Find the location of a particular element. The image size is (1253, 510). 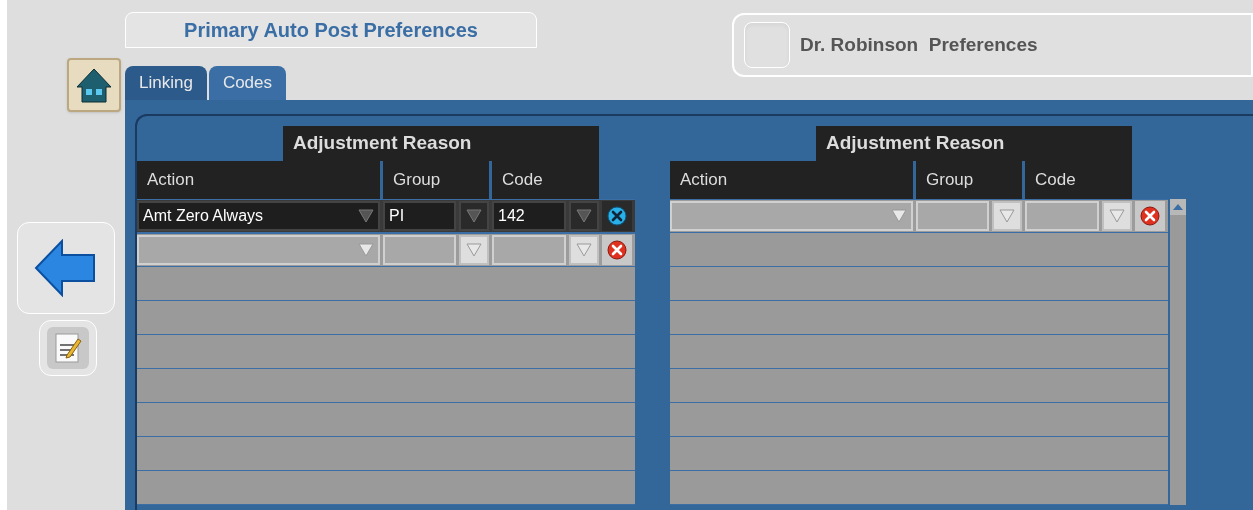

header-checkbox is located at coordinates (767, 45).